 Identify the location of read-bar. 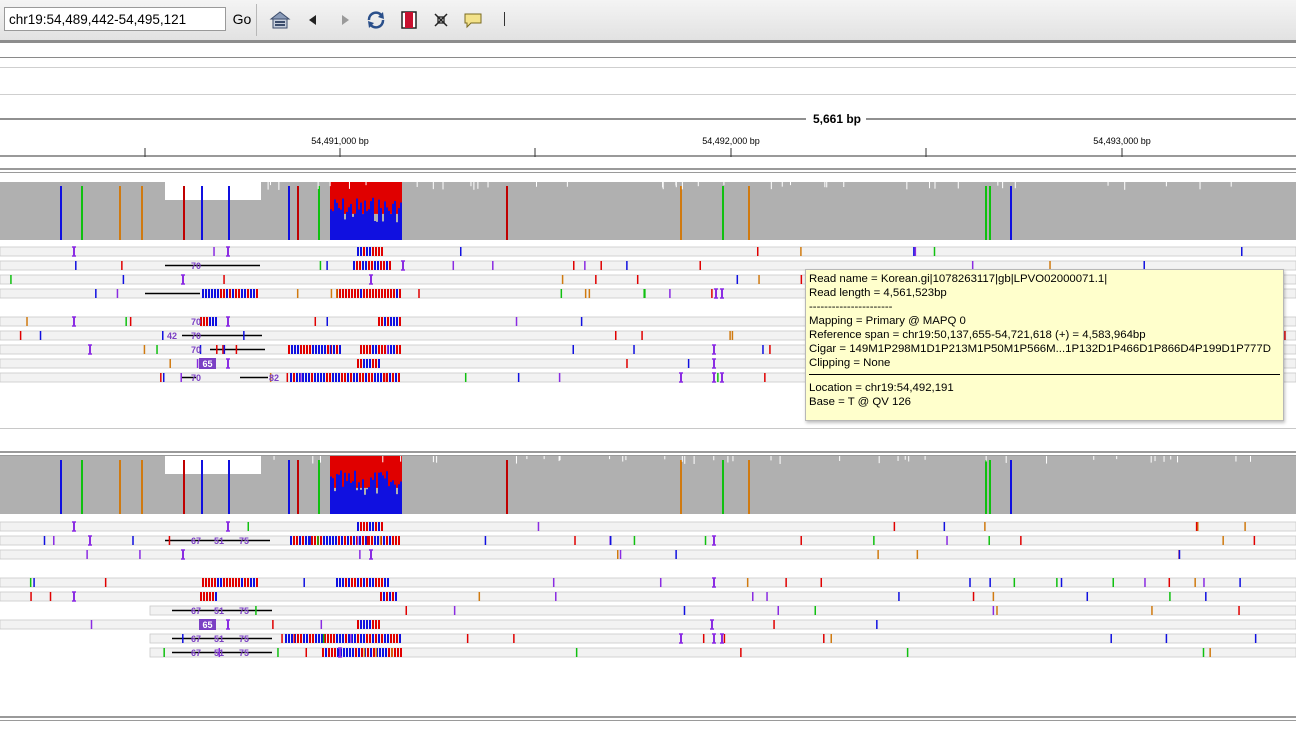
(722, 610).